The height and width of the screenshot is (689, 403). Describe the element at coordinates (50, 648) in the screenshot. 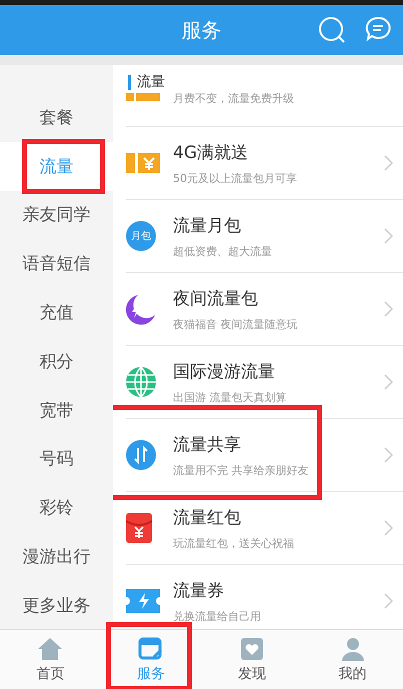

I see `home-icon` at that location.